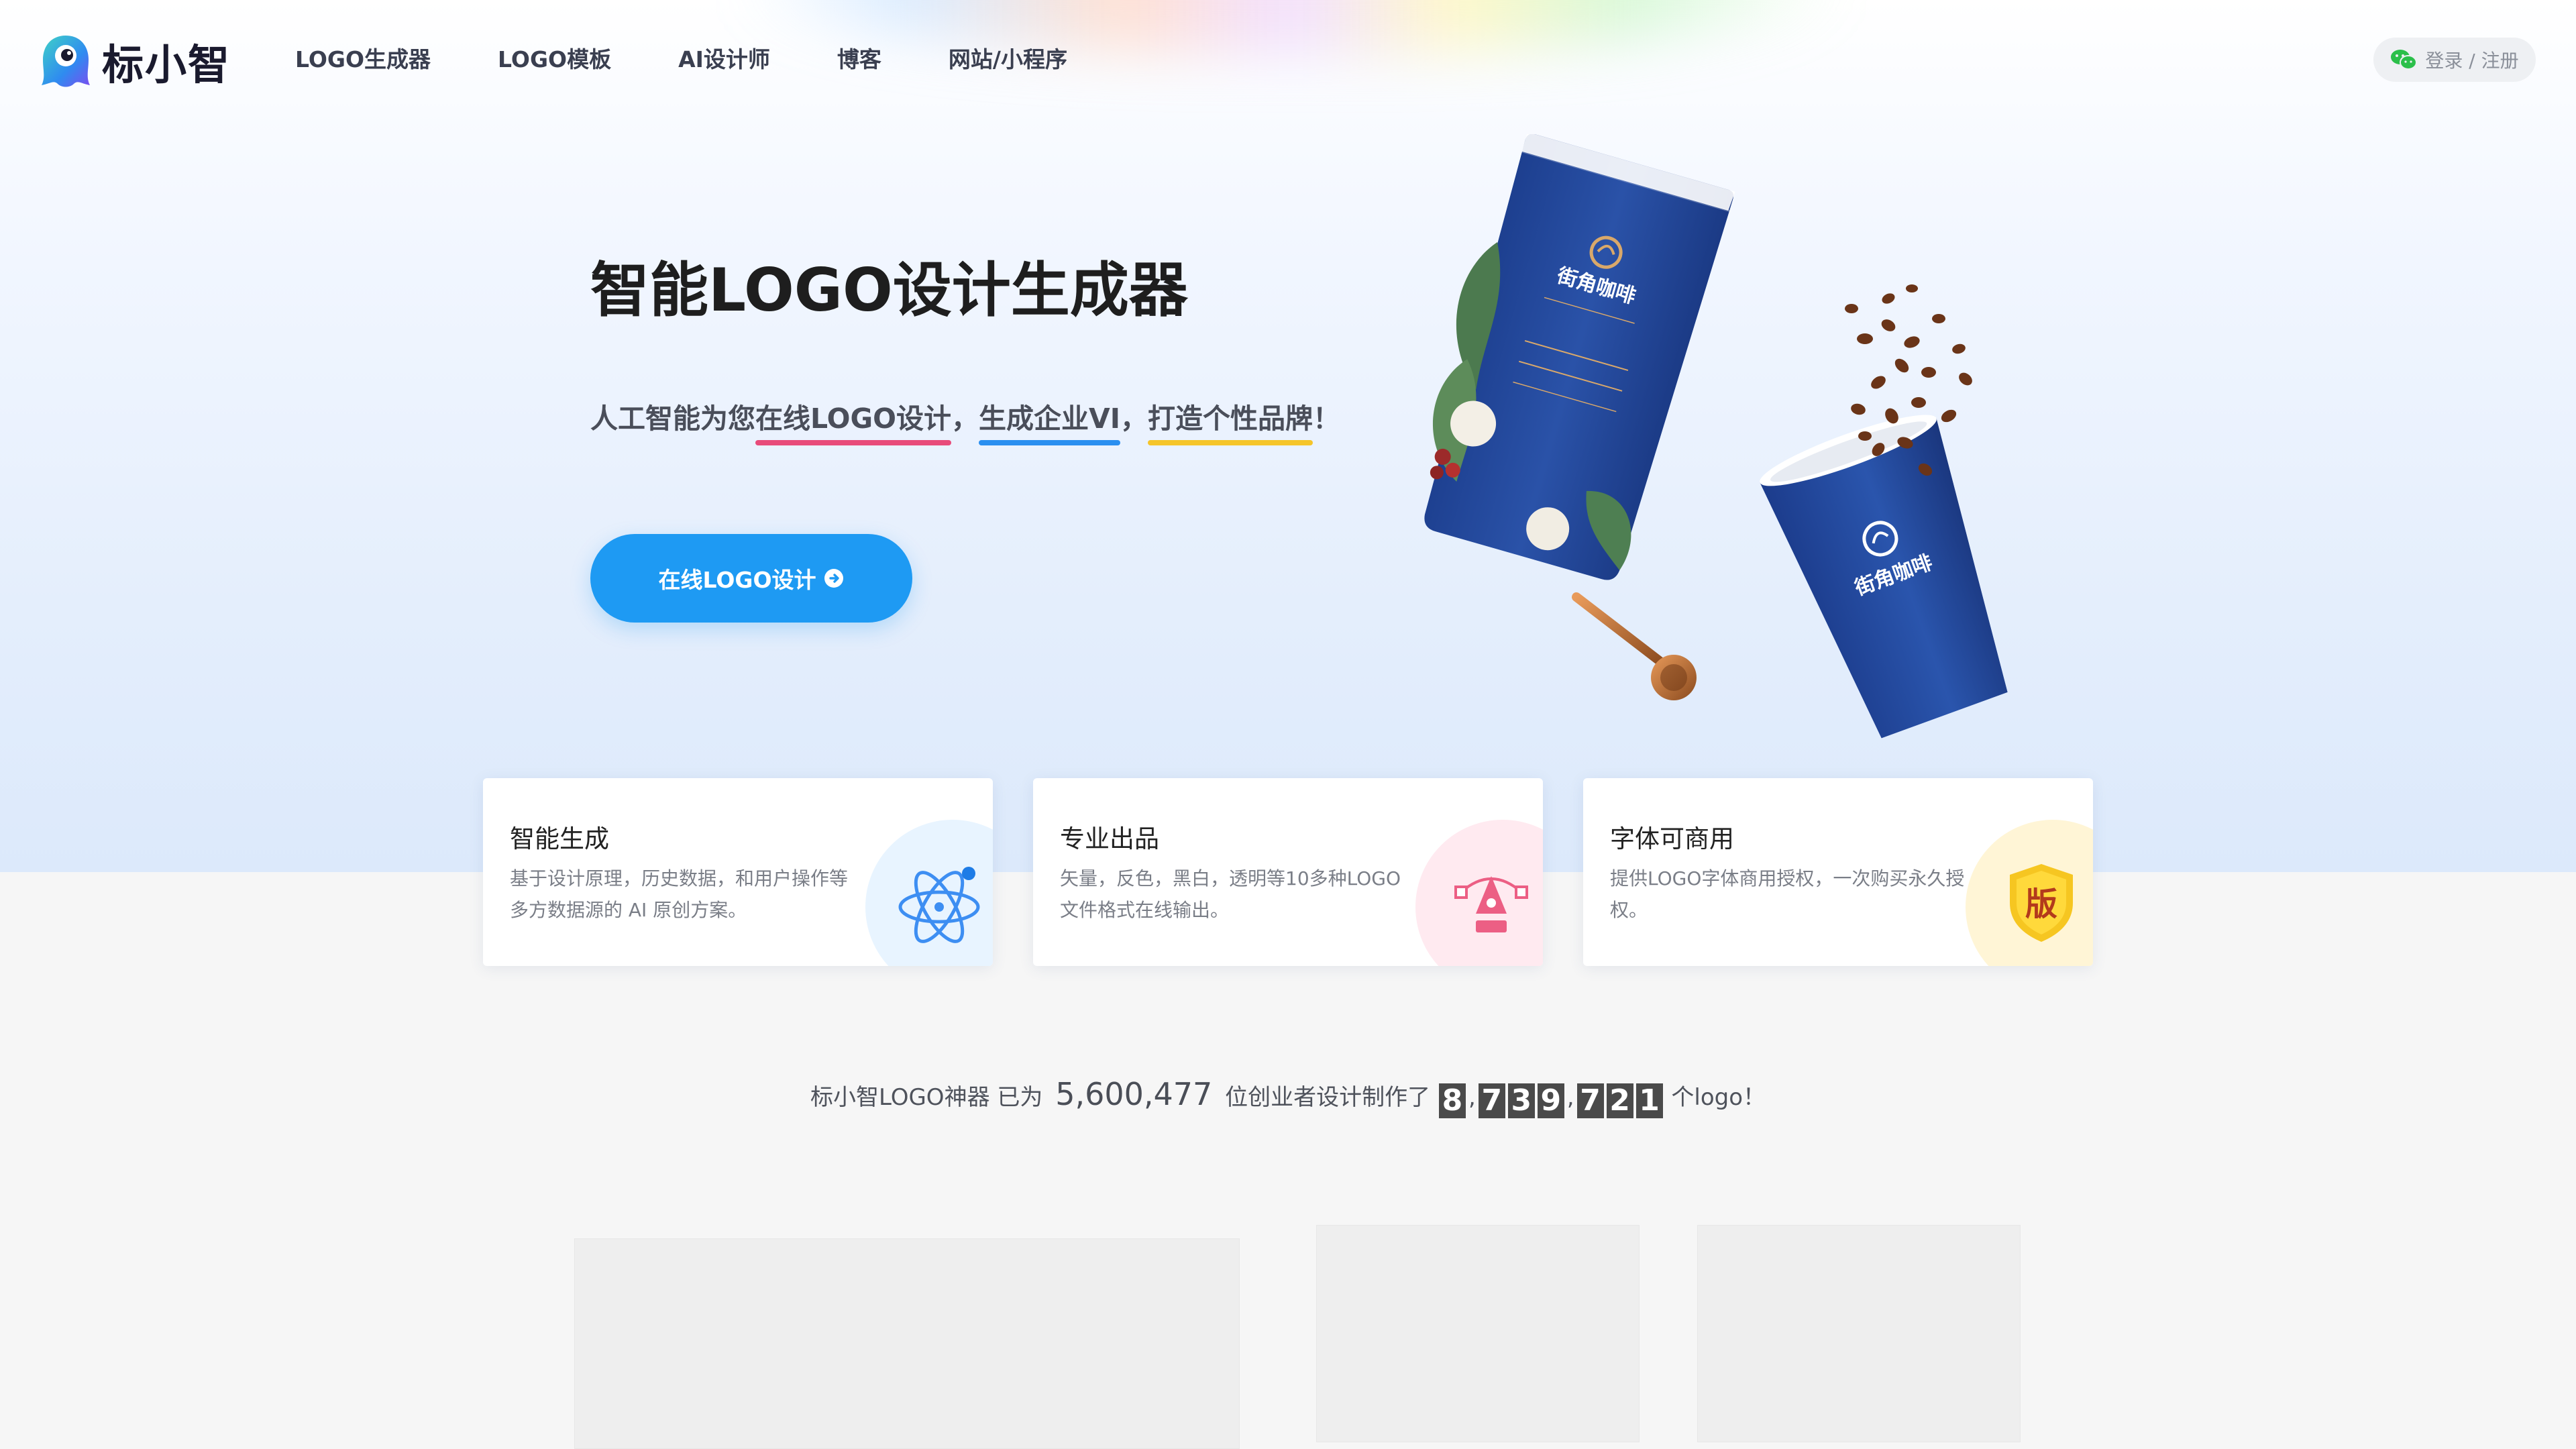 This screenshot has width=2576, height=1449. I want to click on feature-title: 专业出品, so click(1109, 838).